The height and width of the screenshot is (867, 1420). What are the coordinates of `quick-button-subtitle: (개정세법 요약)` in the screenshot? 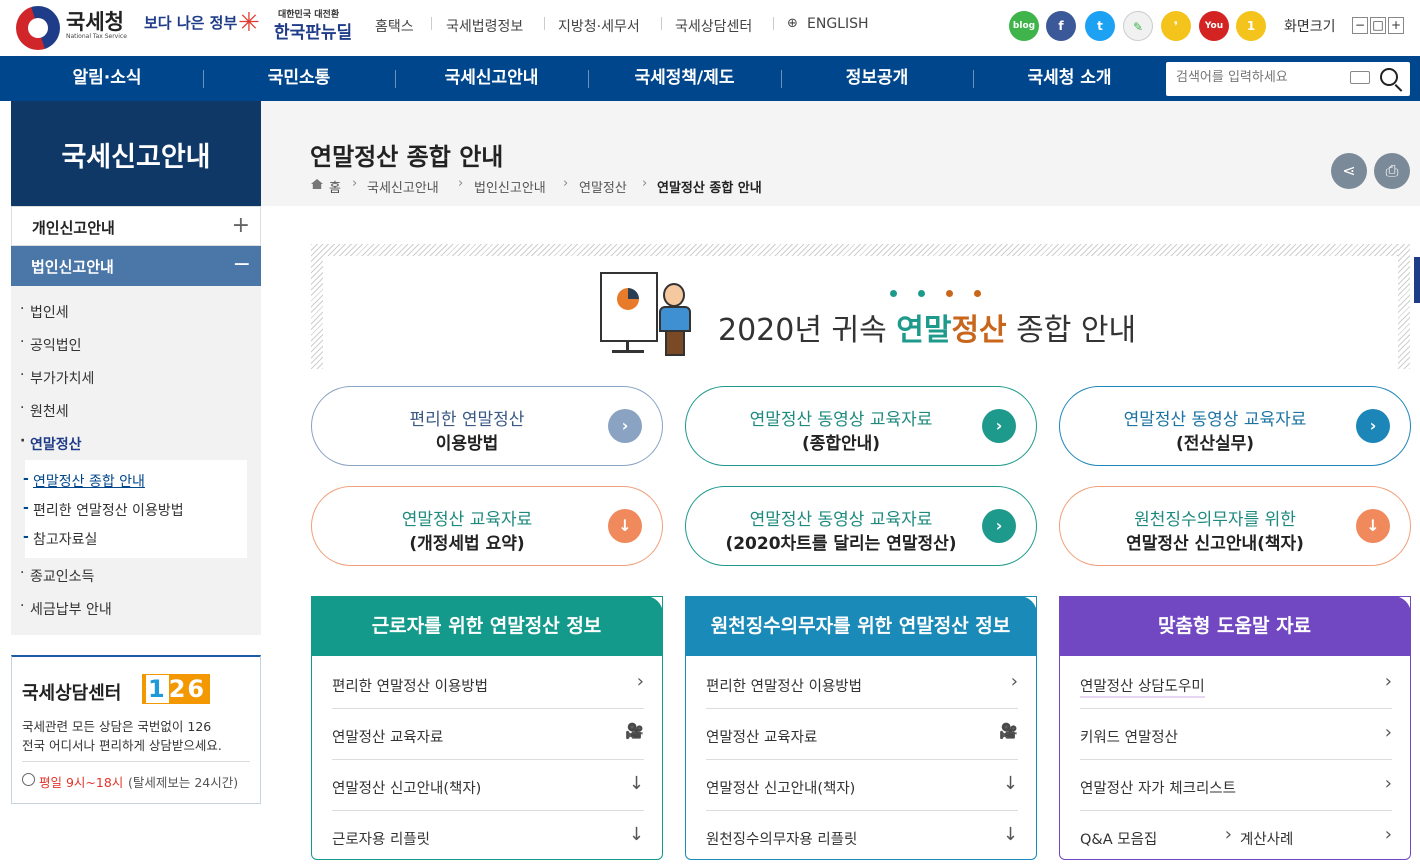 It's located at (467, 544).